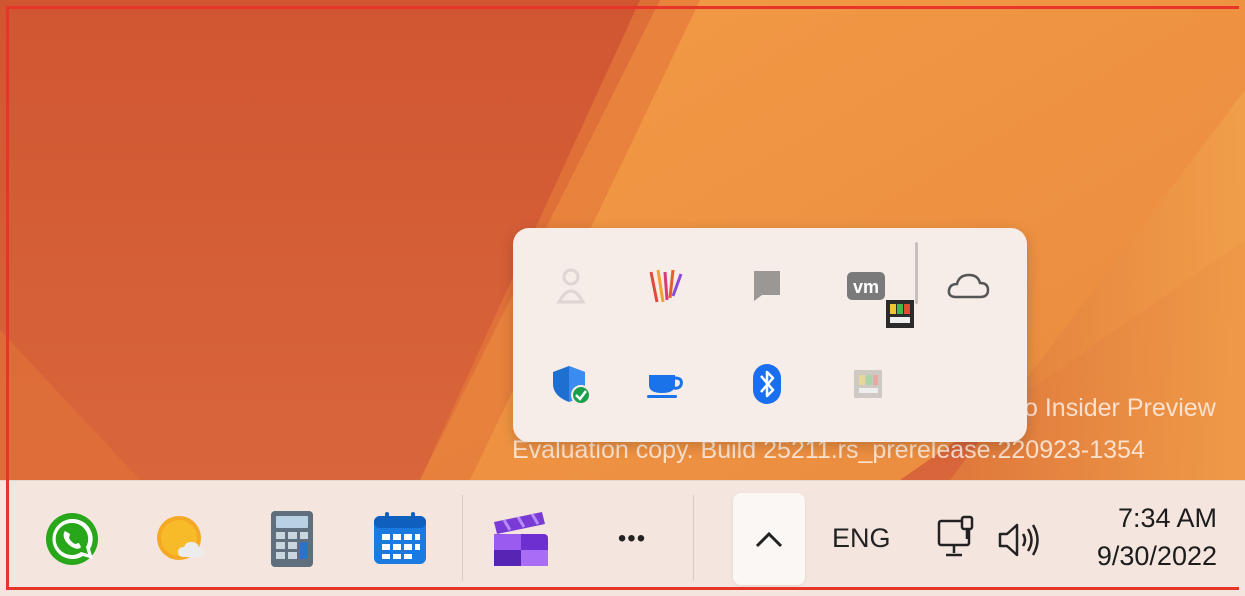 The width and height of the screenshot is (1245, 596). What do you see at coordinates (767, 384) in the screenshot?
I see `bluetooth-icon` at bounding box center [767, 384].